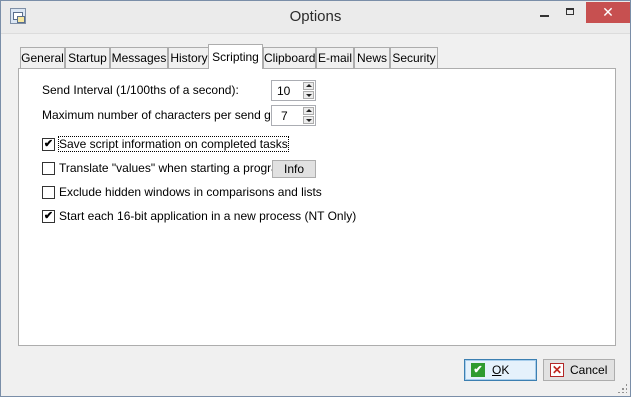 The height and width of the screenshot is (397, 631). I want to click on tab-clipboard: Clipboard, so click(289, 57).